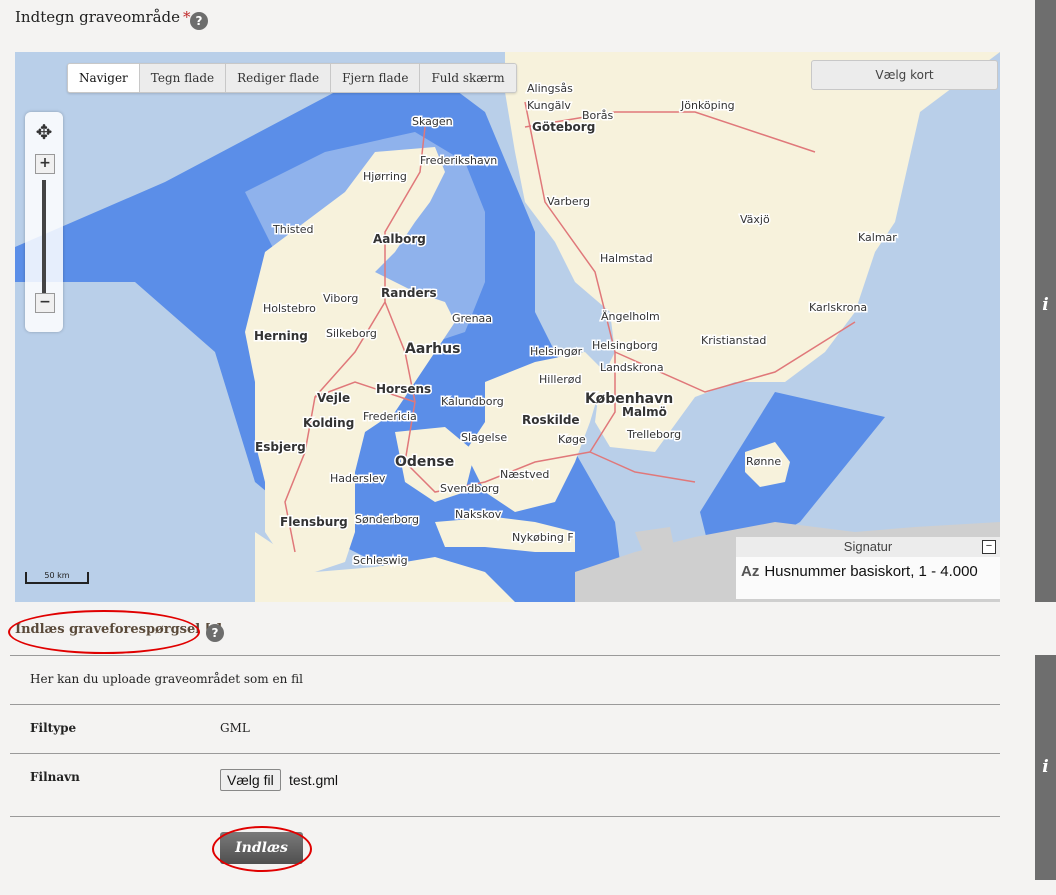 The image size is (1056, 895). I want to click on map-label: Sønderborg, so click(387, 519).